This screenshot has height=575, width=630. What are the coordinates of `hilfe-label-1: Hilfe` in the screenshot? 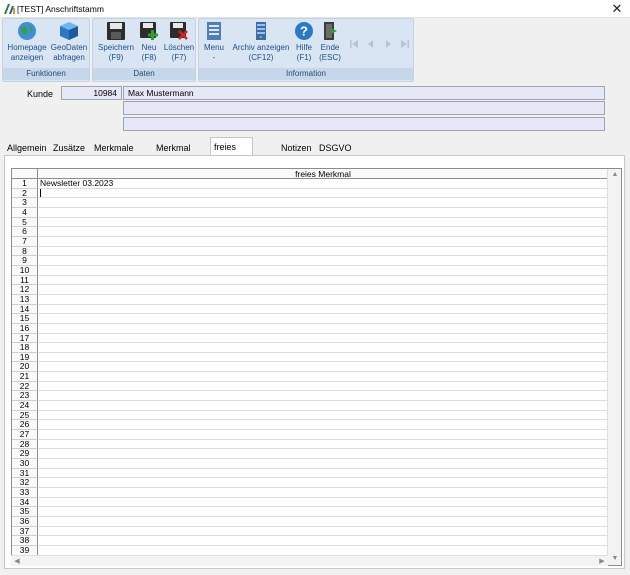 It's located at (303, 47).